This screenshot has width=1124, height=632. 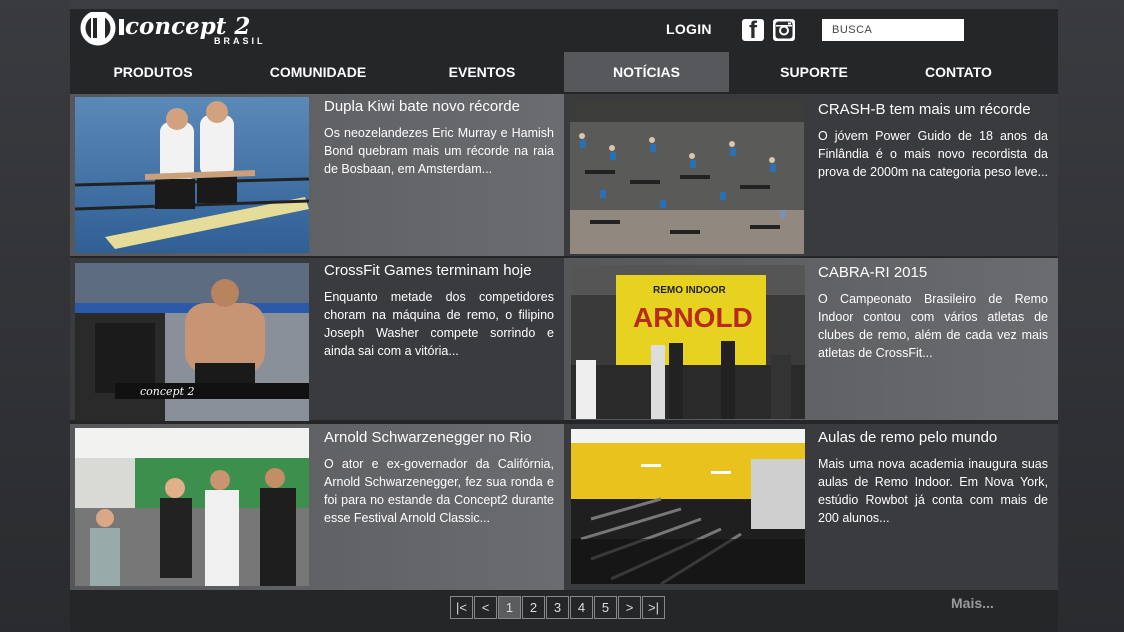 What do you see at coordinates (893, 30) in the screenshot?
I see `search-input` at bounding box center [893, 30].